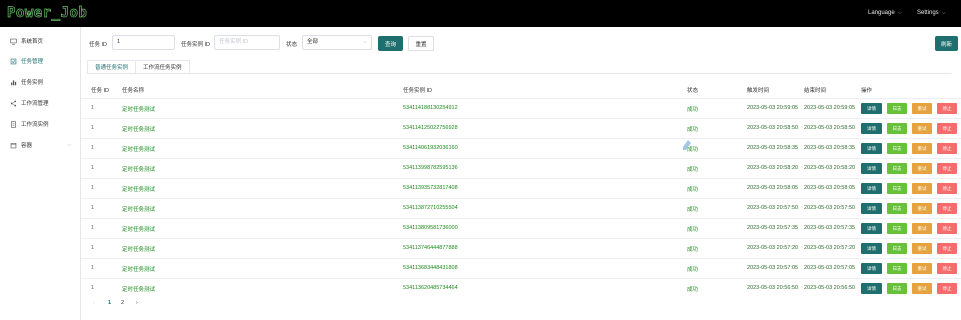 This screenshot has width=961, height=320. Describe the element at coordinates (40, 61) in the screenshot. I see `sidebar-item-task-manage: 任务管理` at that location.